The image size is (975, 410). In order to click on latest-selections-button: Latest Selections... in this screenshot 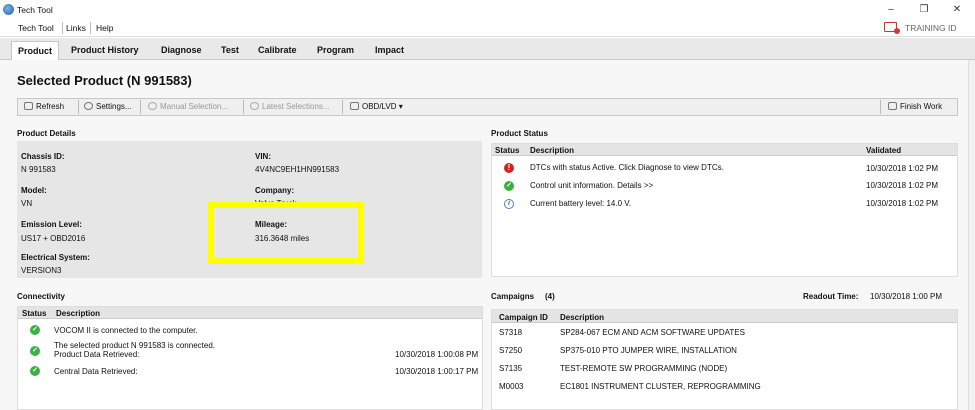, I will do `click(290, 107)`.